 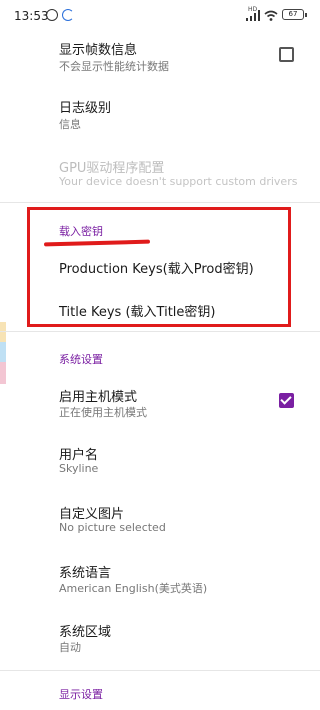 What do you see at coordinates (160, 404) in the screenshot?
I see `setting-row-host-mode: 启用主机模式 正在使用主机模式` at bounding box center [160, 404].